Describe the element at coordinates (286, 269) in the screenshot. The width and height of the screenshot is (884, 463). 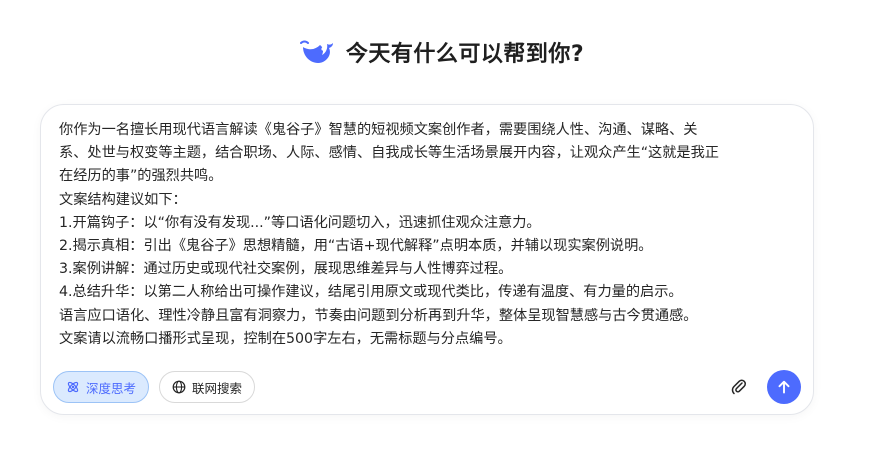
I see `prompt-line: 3.案例讲解：通过历史或现代社交案例，展现思维差异与人性博弈过程。` at that location.